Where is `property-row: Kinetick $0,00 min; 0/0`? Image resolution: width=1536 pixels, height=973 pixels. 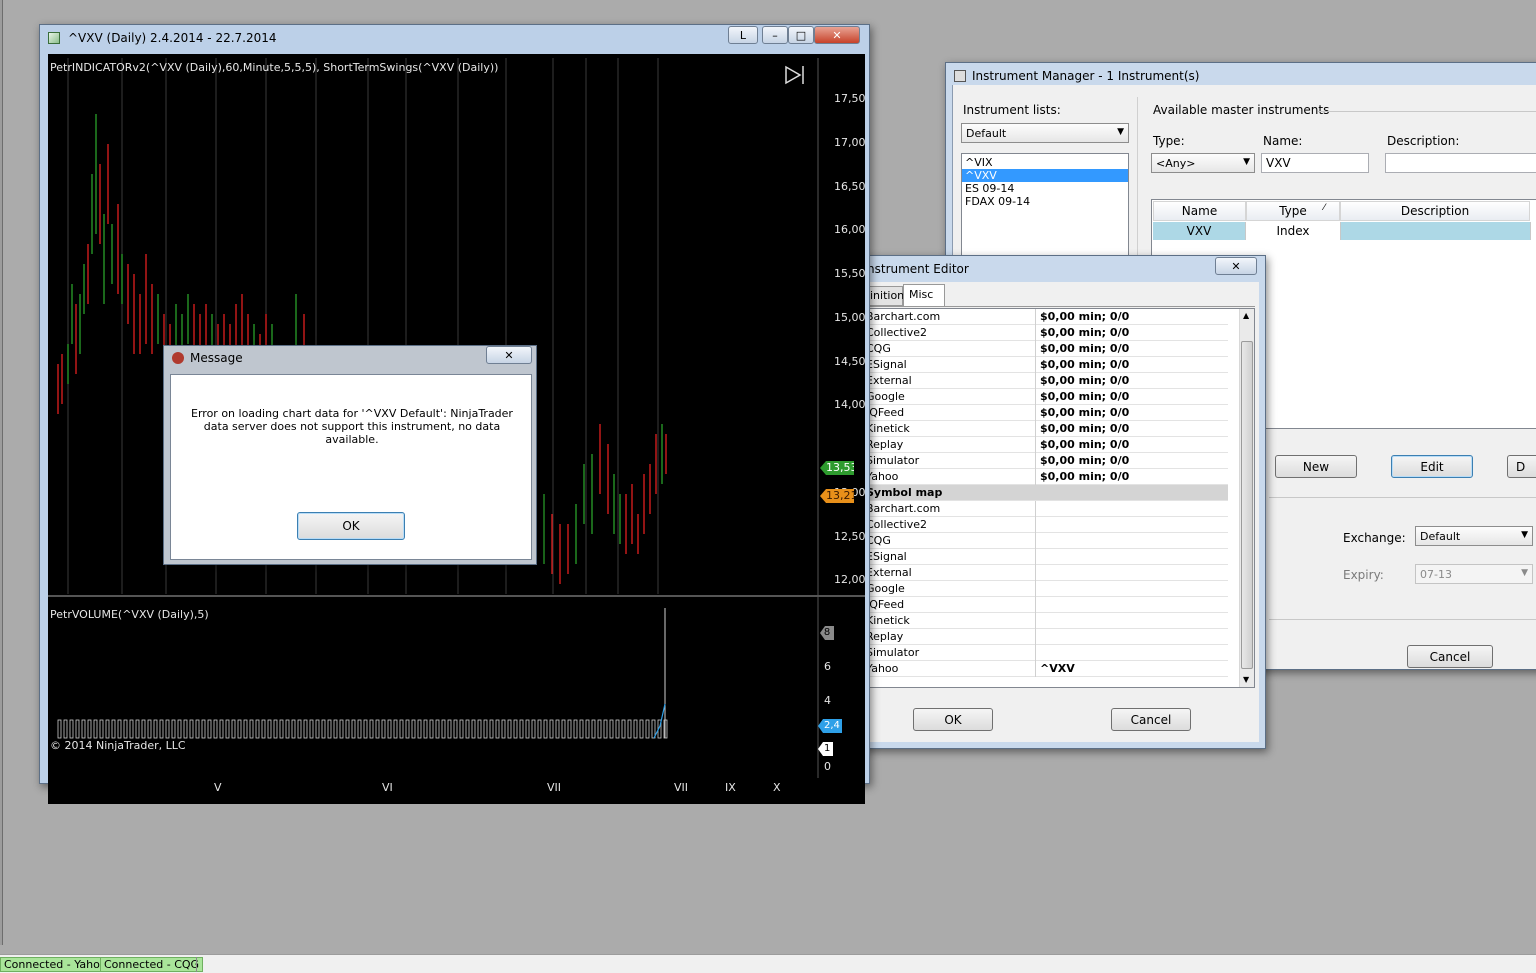
property-row: Kinetick $0,00 min; 0/0 is located at coordinates (1046, 429).